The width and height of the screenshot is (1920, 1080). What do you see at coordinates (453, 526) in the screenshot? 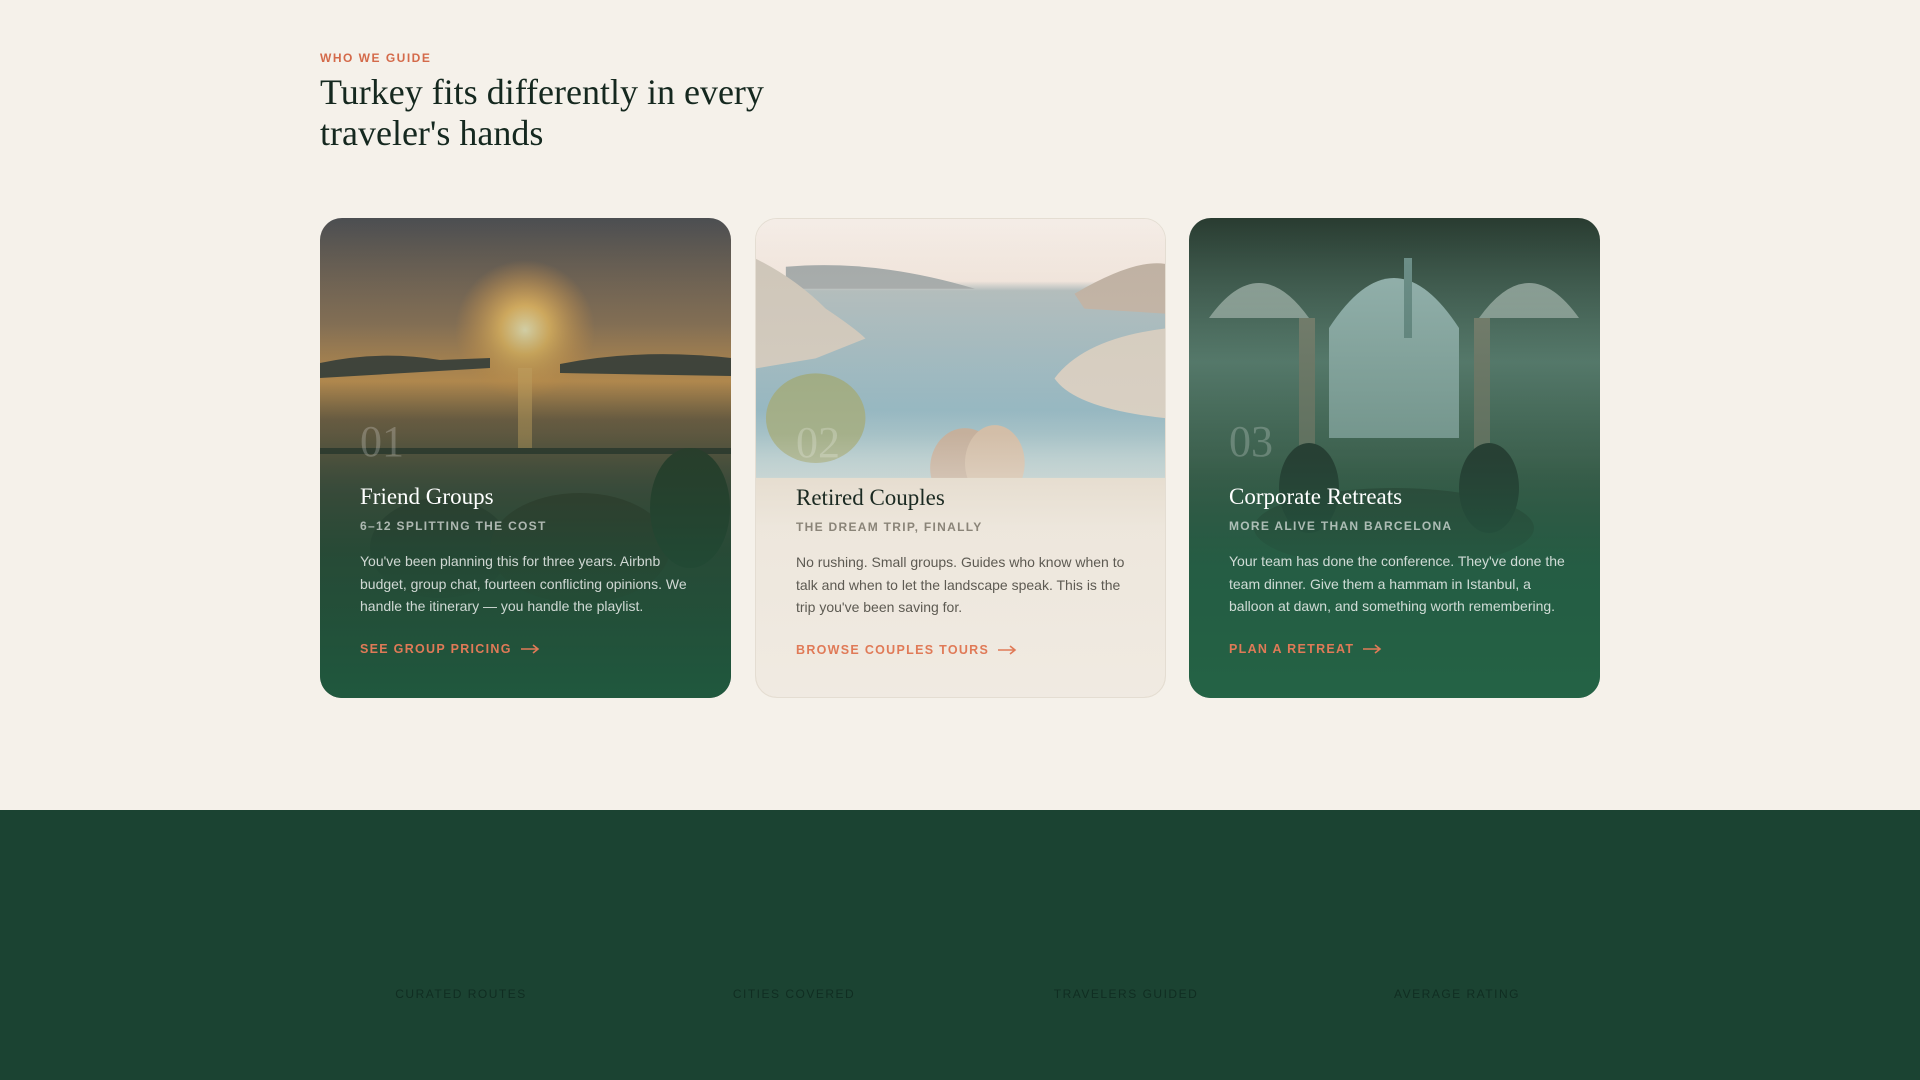
I see `card-subtitle: 6–12 SPLITTING THE COST` at bounding box center [453, 526].